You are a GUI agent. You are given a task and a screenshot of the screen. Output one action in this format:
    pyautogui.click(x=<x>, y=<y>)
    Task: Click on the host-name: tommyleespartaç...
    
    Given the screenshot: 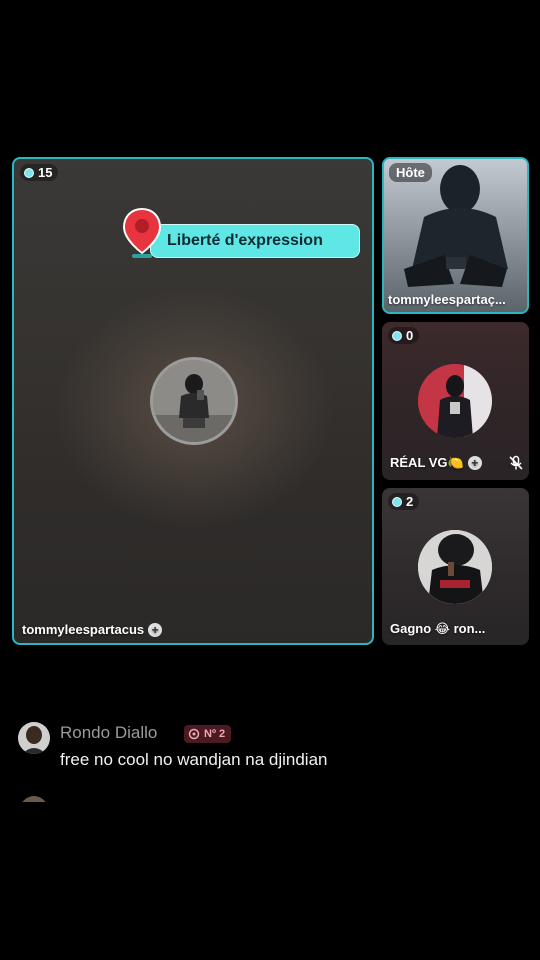 What is the action you would take?
    pyautogui.click(x=447, y=299)
    